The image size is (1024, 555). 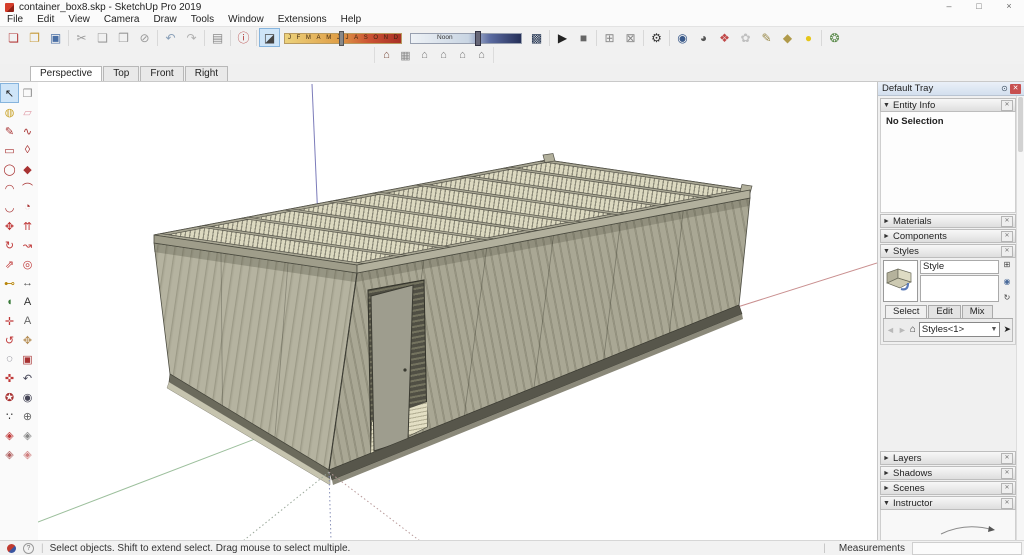 What do you see at coordinates (9, 378) in the screenshot?
I see `tool-zoom-extents: ✜` at bounding box center [9, 378].